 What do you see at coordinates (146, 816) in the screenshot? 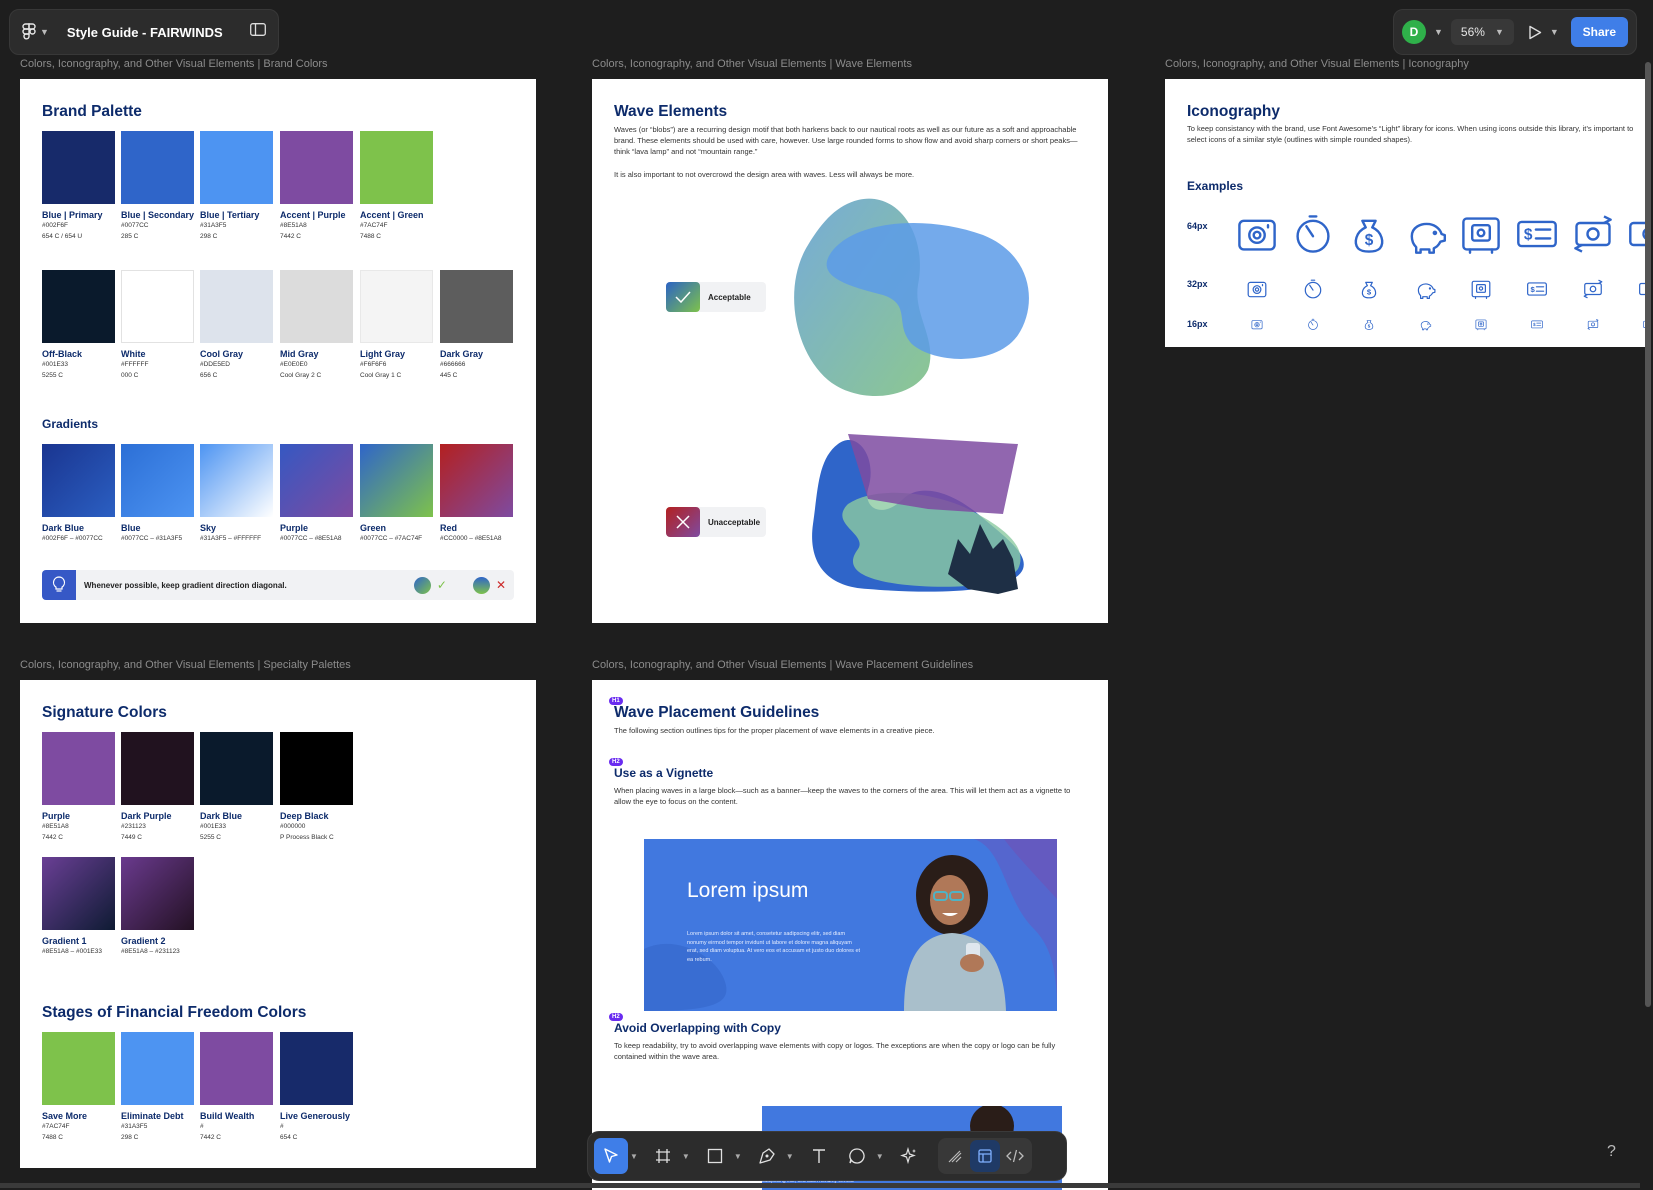
I see `swatch-name: Dark Purple` at bounding box center [146, 816].